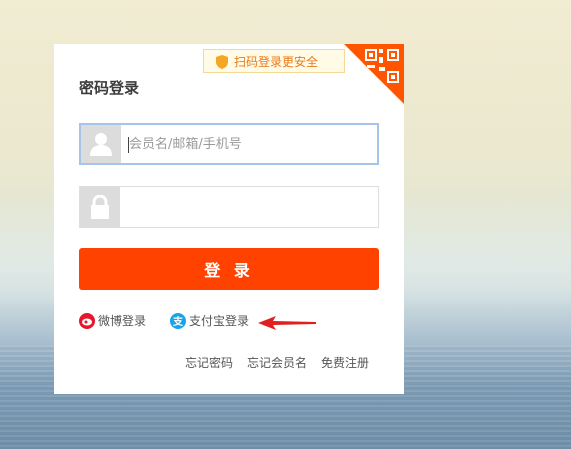 The width and height of the screenshot is (571, 449). I want to click on register-link: 免费注册, so click(345, 362).